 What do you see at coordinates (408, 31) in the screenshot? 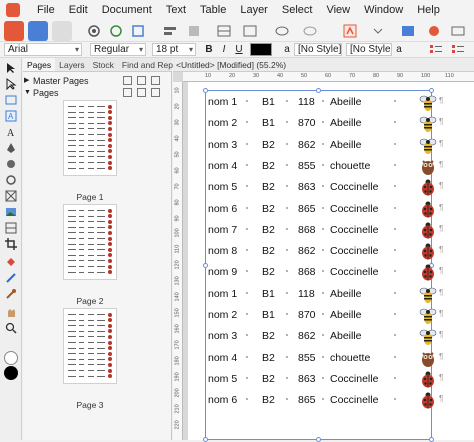
I see `font-manager-icon` at bounding box center [408, 31].